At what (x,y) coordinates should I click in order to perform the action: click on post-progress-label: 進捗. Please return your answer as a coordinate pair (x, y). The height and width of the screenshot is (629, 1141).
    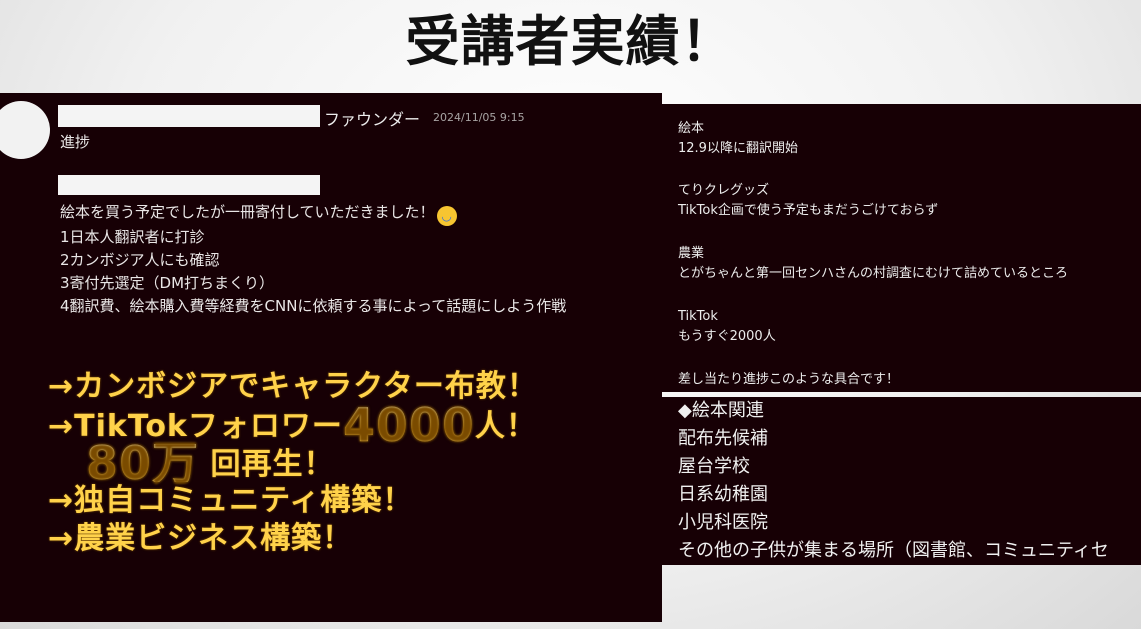
    Looking at the image, I should click on (75, 142).